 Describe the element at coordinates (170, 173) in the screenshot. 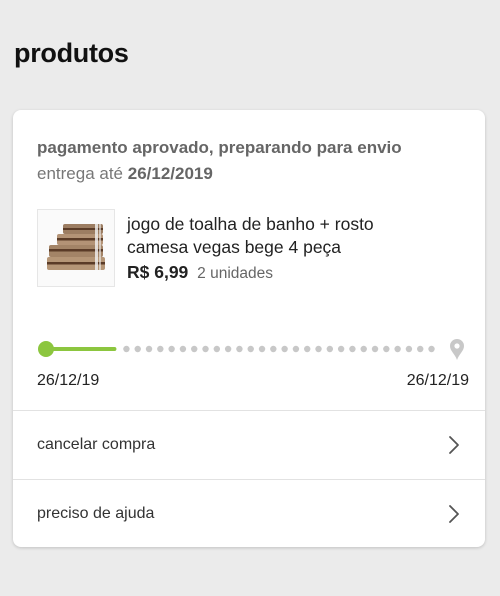

I see `delivery-date: 26/12/2019` at that location.